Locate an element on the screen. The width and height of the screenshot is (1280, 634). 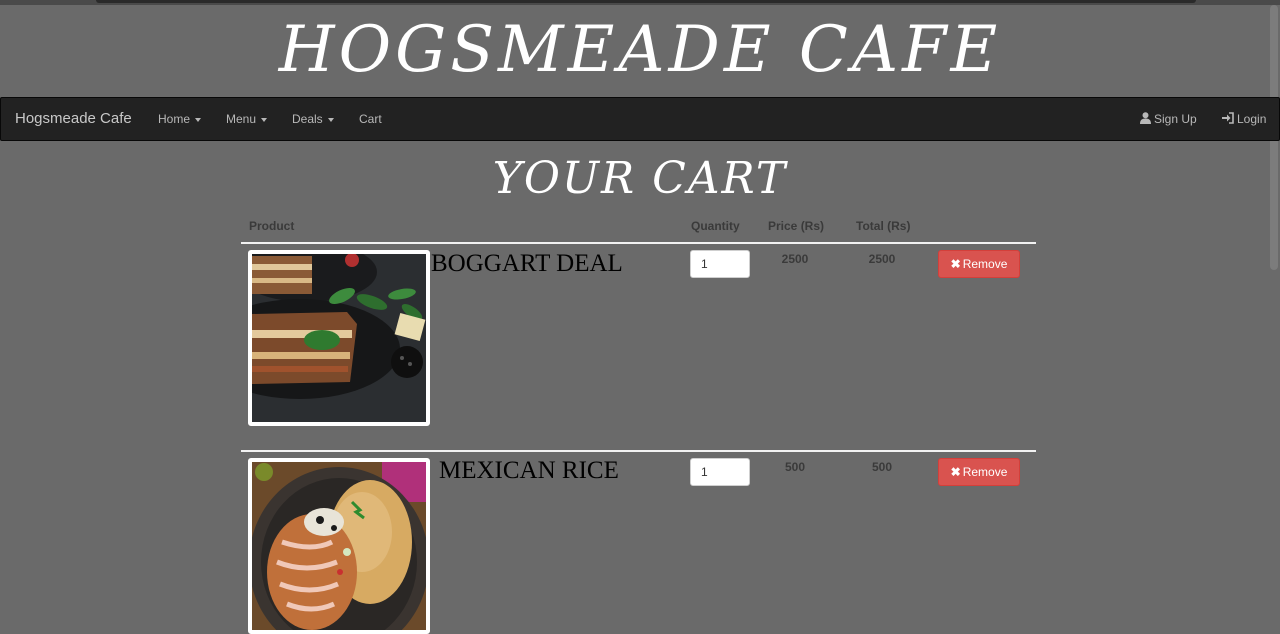
column-header-product: Product is located at coordinates (272, 226).